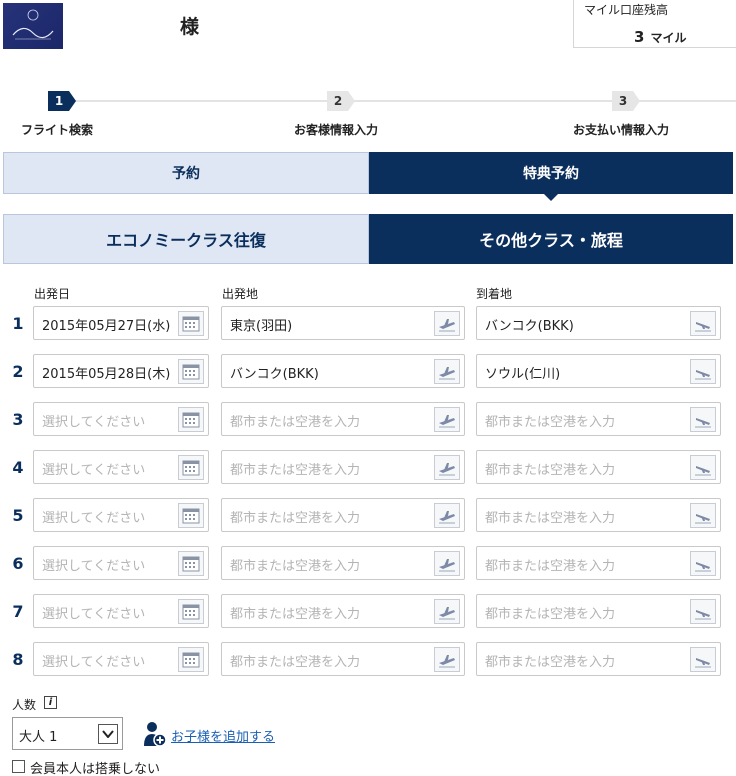  Describe the element at coordinates (343, 371) in the screenshot. I see `leg-origin-field: バンコク(BKK)` at that location.